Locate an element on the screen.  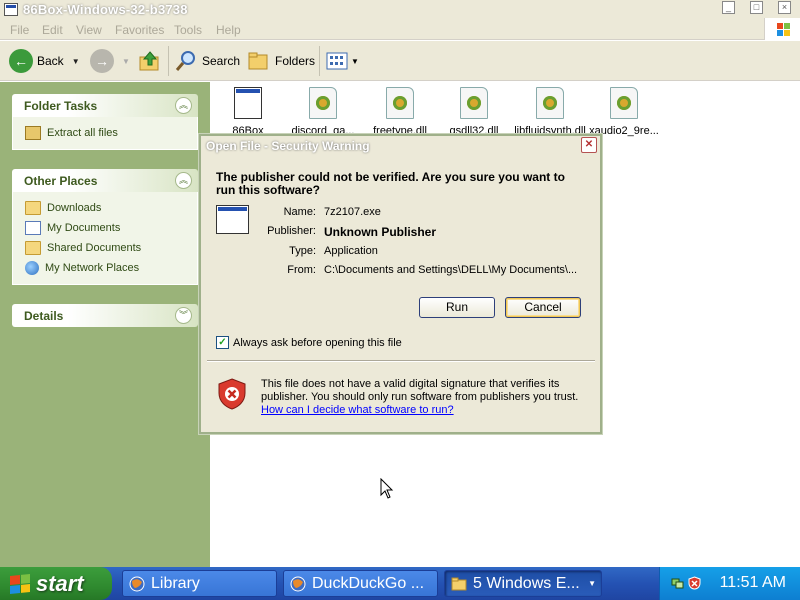
menu-bar: File Edit View Favorites Tools Help is located at coordinates (400, 30).